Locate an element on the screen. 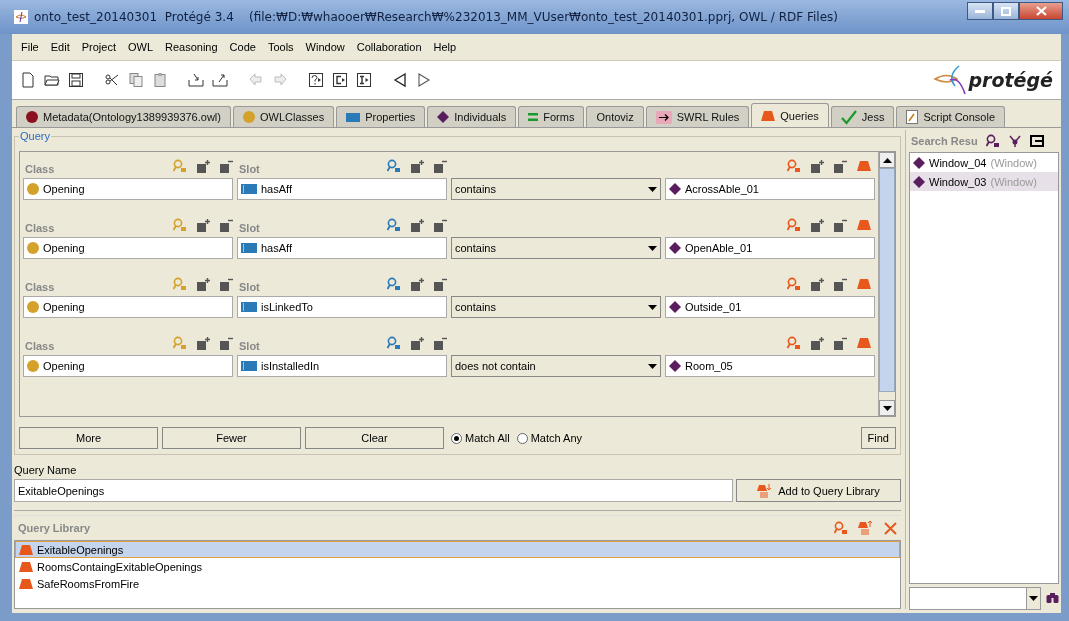  forward-icon is located at coordinates (424, 80).